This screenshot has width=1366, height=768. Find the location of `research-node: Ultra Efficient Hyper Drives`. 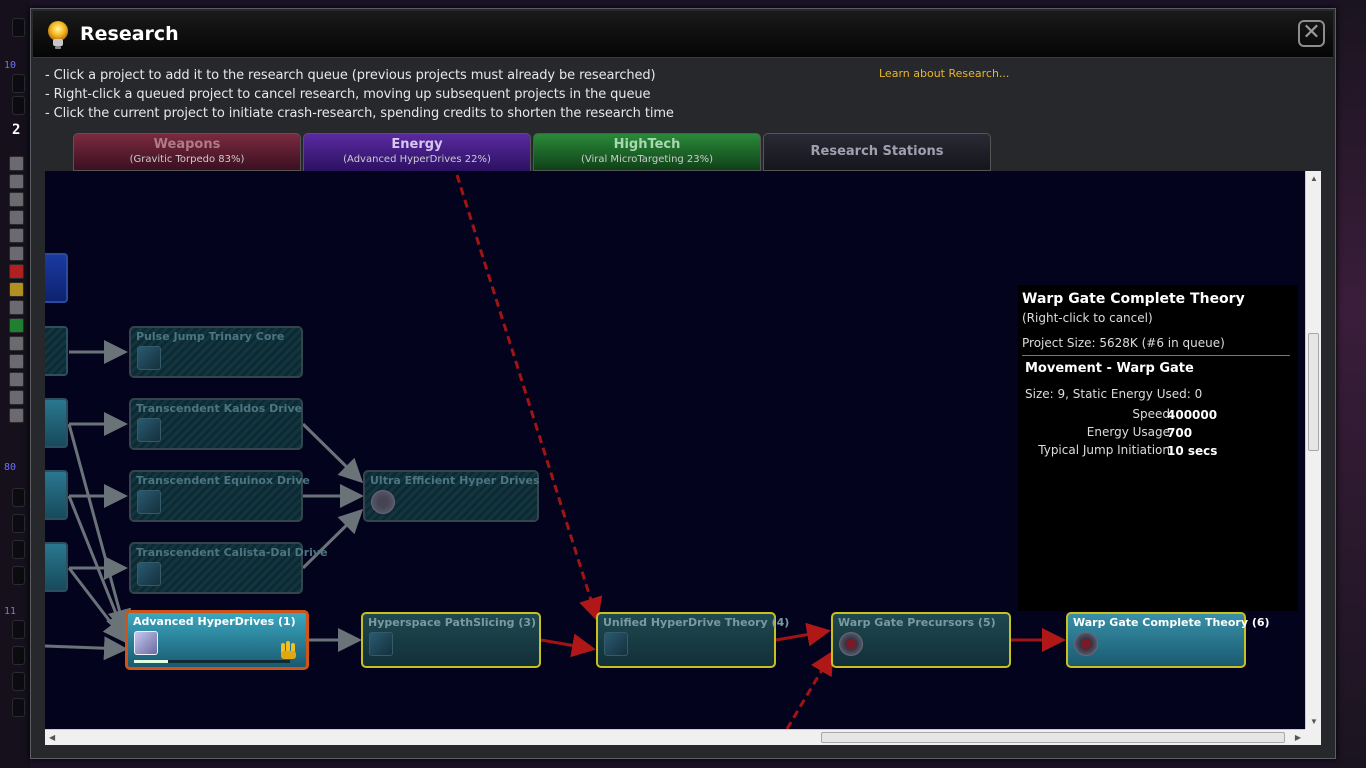

research-node: Ultra Efficient Hyper Drives is located at coordinates (451, 496).